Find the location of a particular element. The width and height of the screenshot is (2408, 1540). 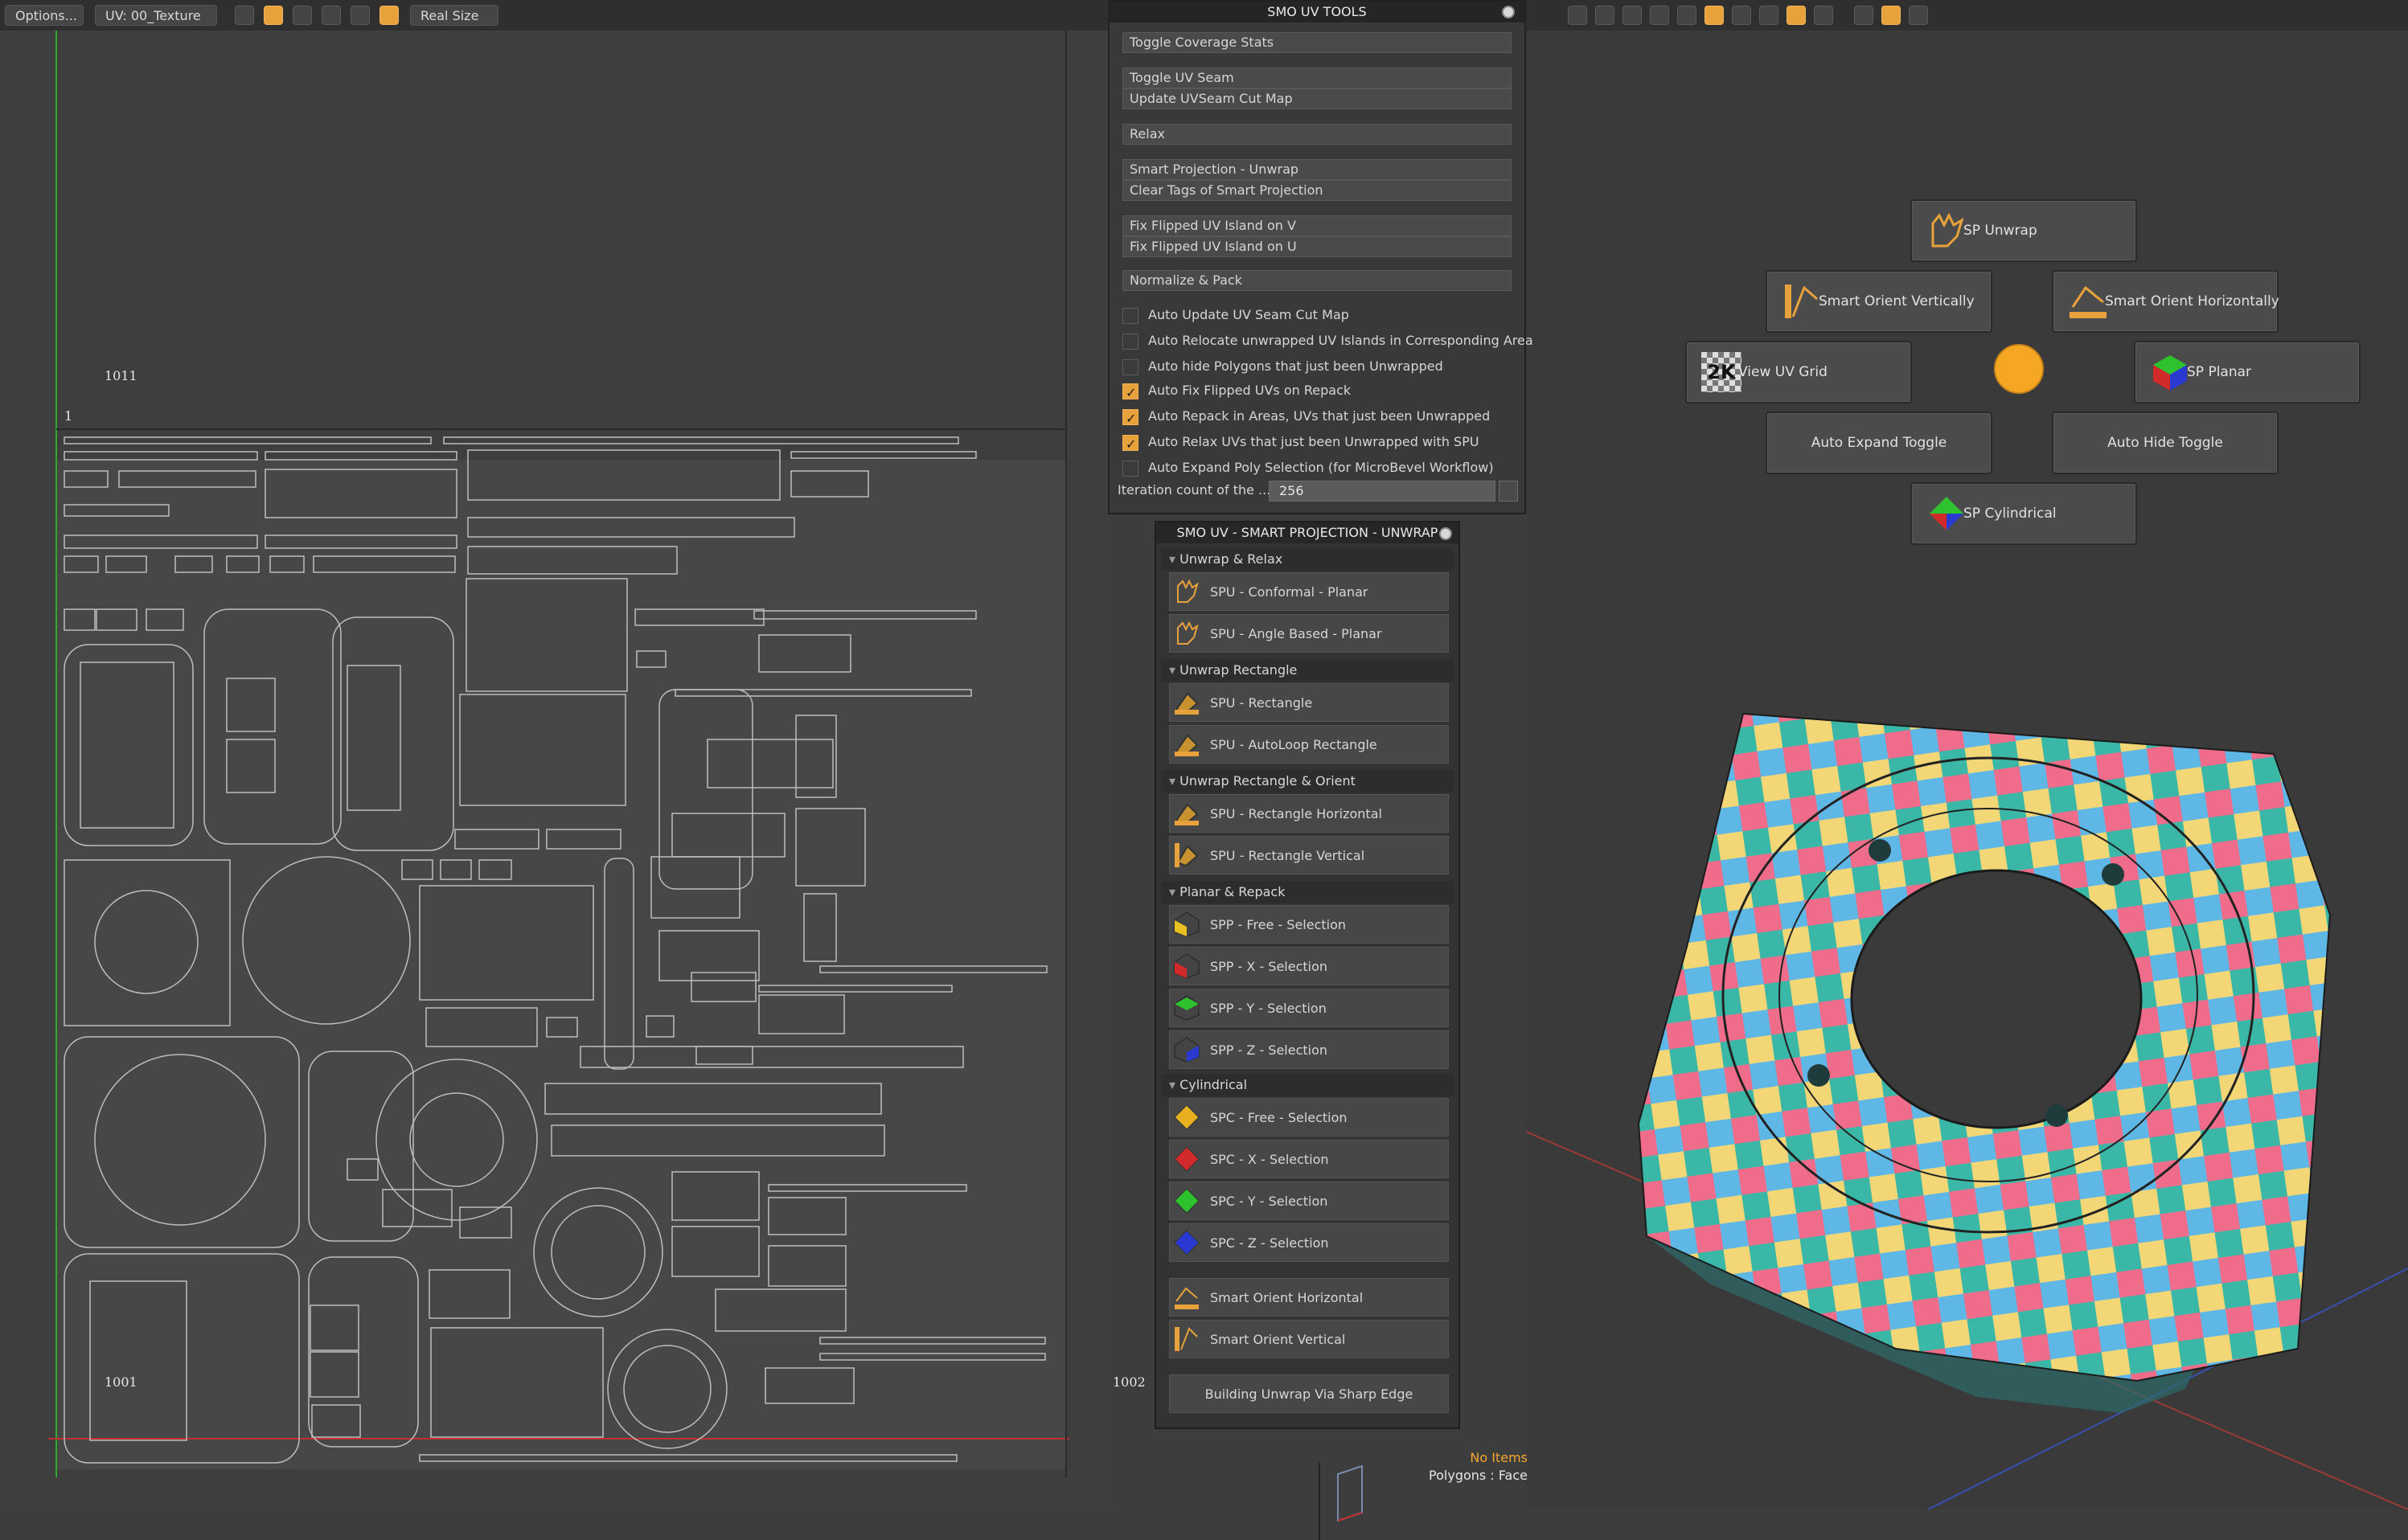

wireframe-icon is located at coordinates (1577, 16).